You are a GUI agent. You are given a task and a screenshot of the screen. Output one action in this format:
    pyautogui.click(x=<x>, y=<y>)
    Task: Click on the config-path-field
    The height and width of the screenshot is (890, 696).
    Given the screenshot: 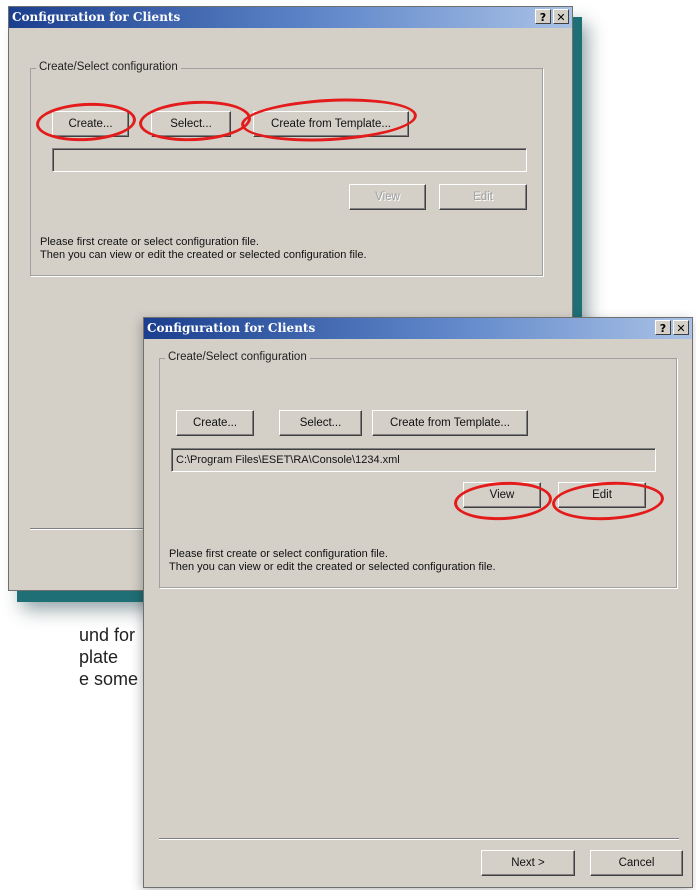 What is the action you would take?
    pyautogui.click(x=289, y=160)
    